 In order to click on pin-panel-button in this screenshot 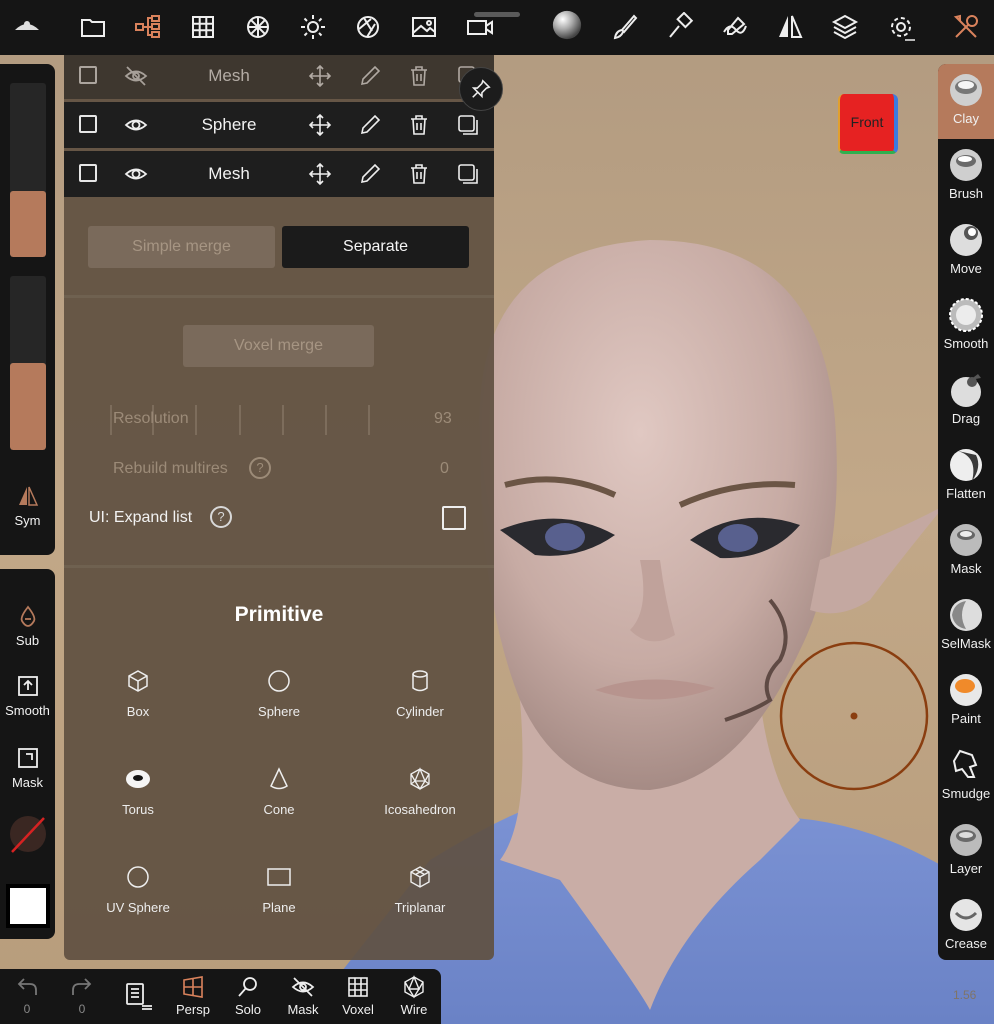, I will do `click(481, 89)`.